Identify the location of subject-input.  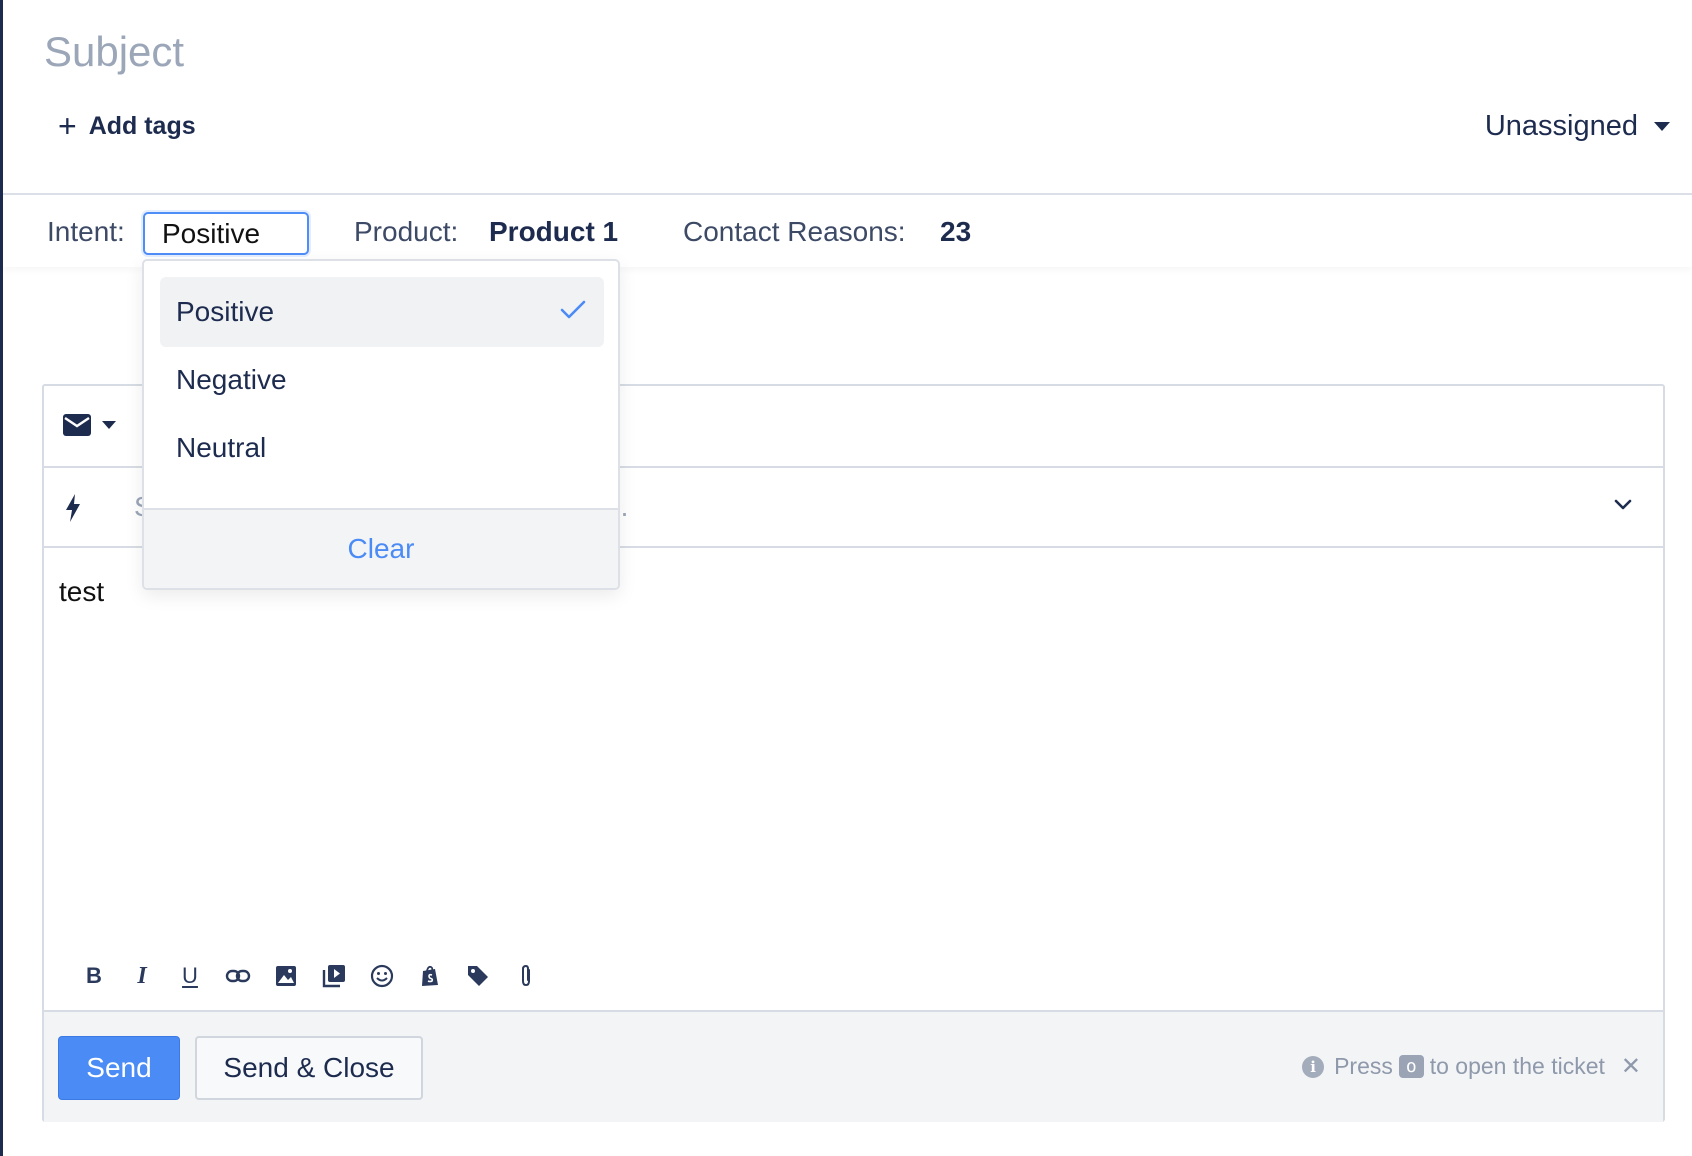
(494, 52).